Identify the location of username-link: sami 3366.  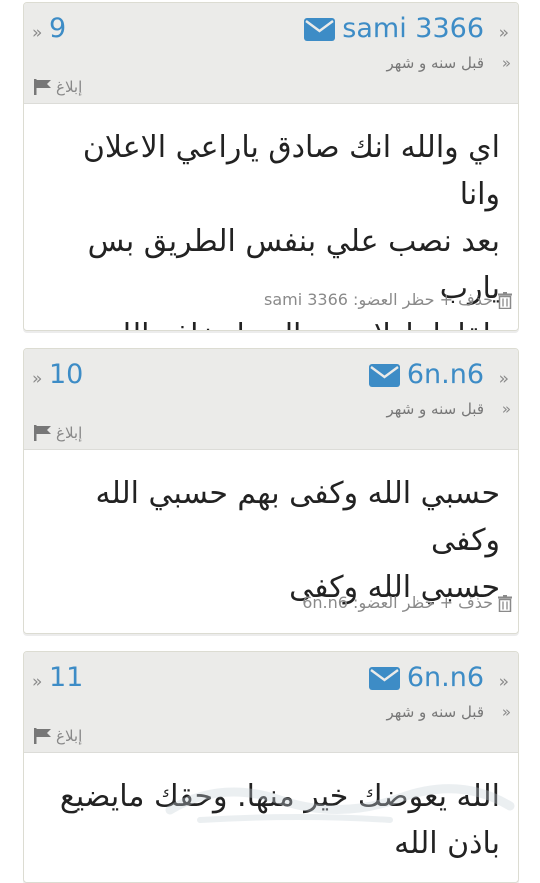
(394, 29).